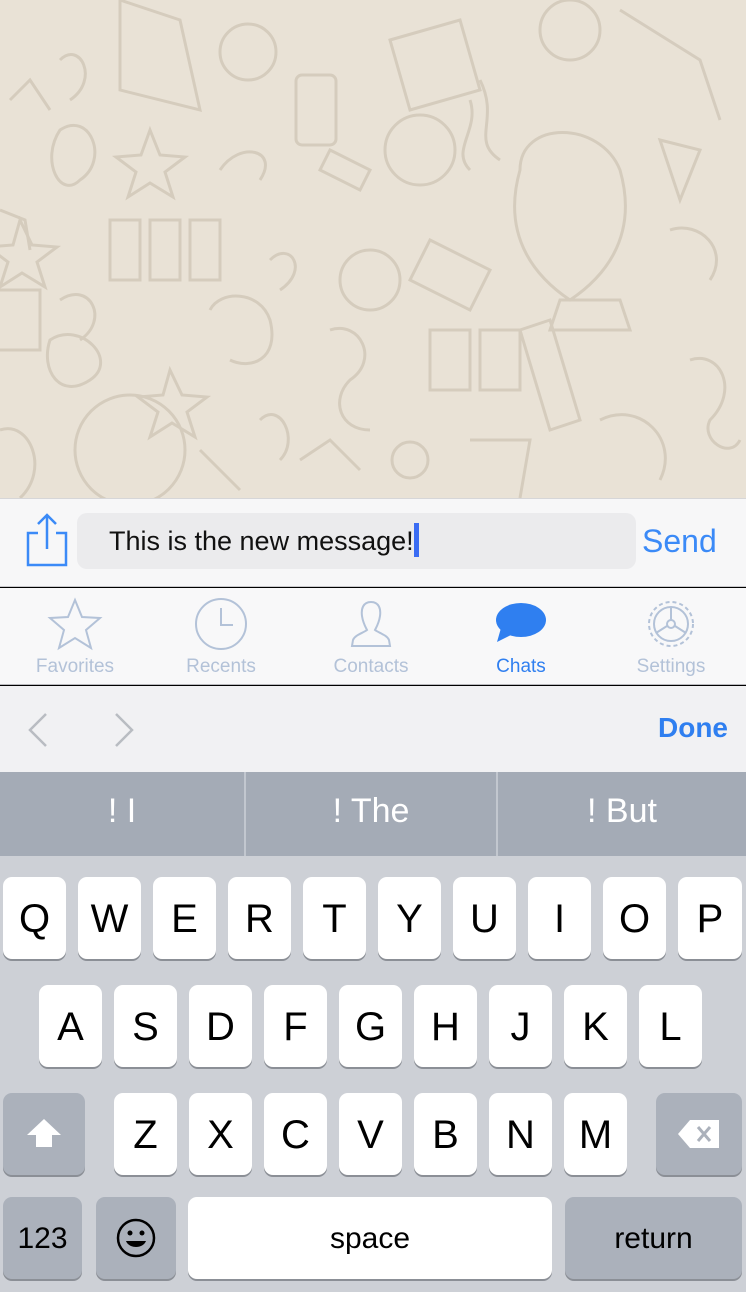 Image resolution: width=746 pixels, height=1292 pixels. I want to click on key-e: E, so click(184, 918).